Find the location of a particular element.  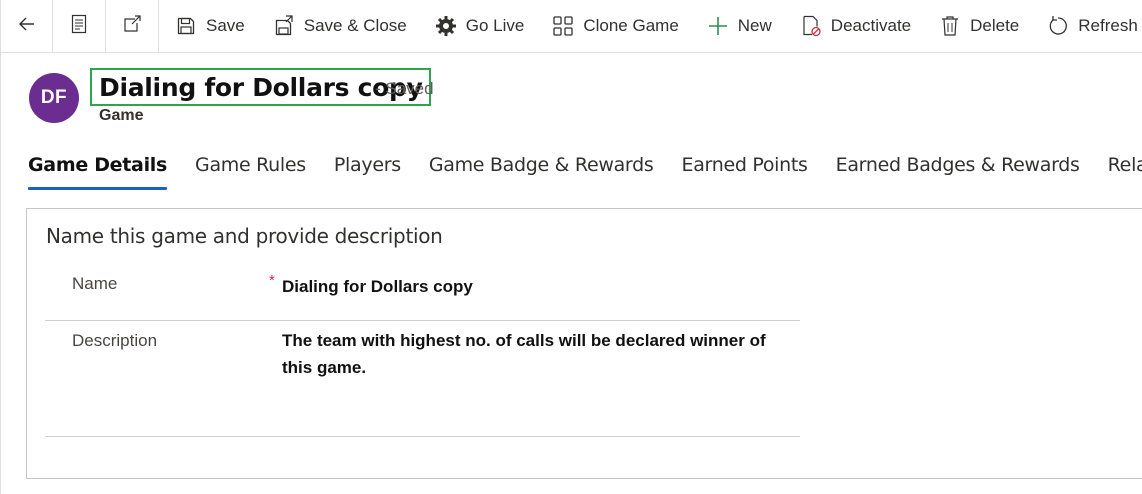

save-close-button: Save & Close is located at coordinates (340, 26).